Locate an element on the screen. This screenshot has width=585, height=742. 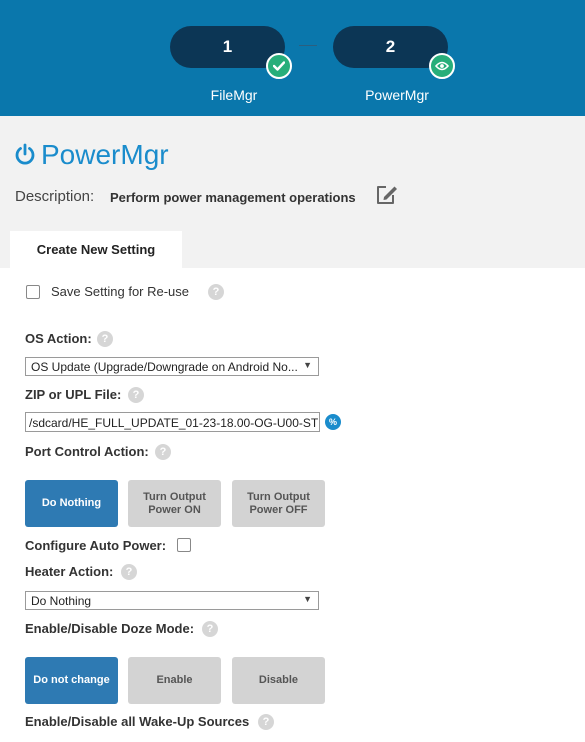
check-icon is located at coordinates (279, 66).